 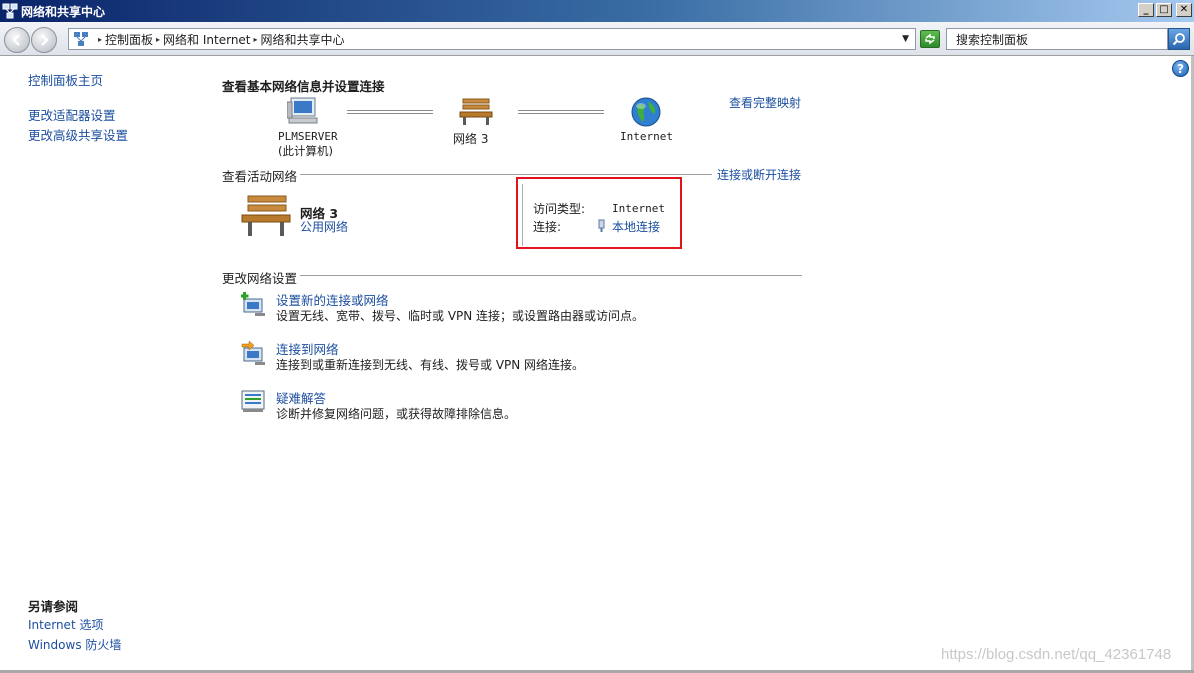 I want to click on back-arrow-icon, so click(x=16, y=40).